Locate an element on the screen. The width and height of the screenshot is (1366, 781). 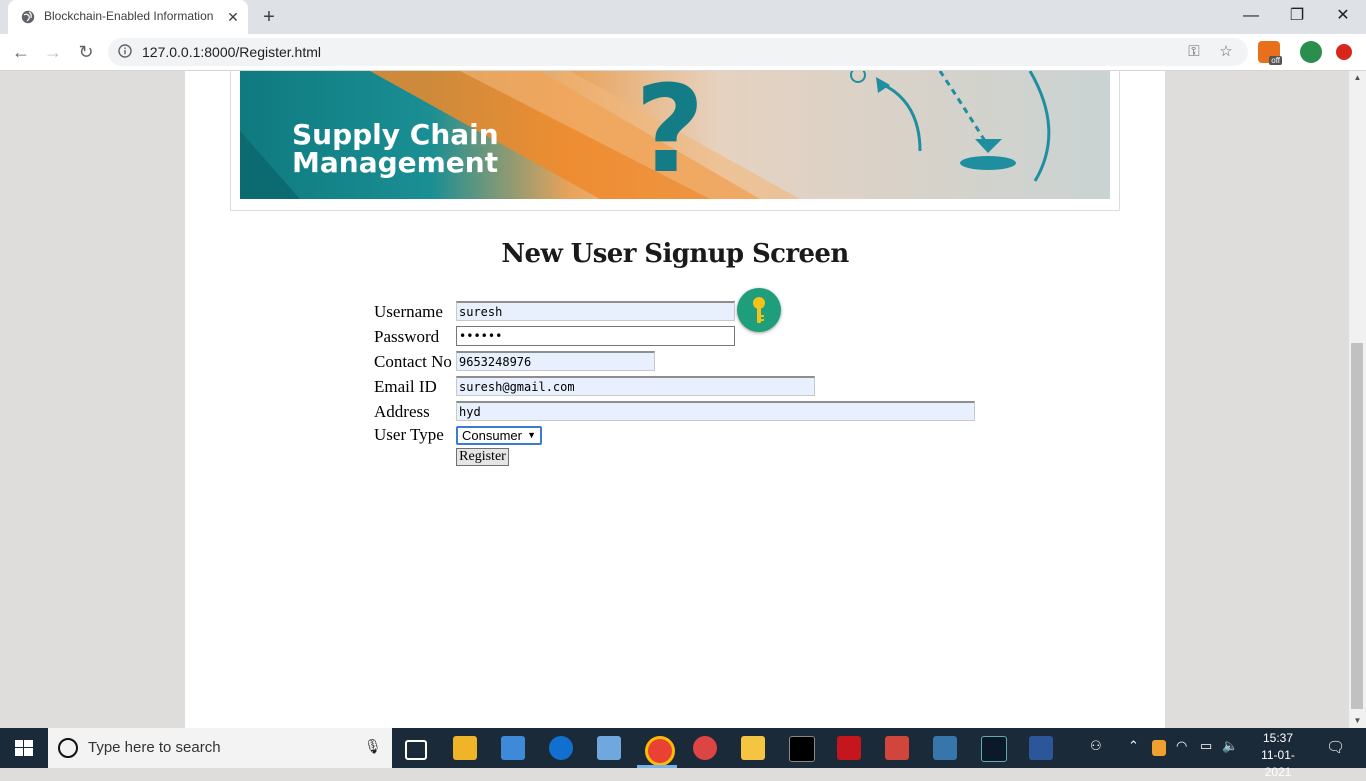
mail-icon is located at coordinates (513, 748).